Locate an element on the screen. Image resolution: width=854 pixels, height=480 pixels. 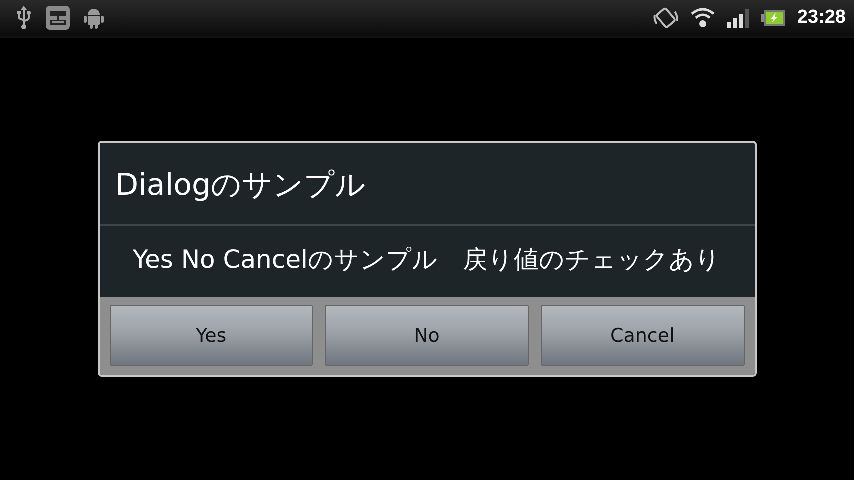
usb-icon is located at coordinates (24, 18).